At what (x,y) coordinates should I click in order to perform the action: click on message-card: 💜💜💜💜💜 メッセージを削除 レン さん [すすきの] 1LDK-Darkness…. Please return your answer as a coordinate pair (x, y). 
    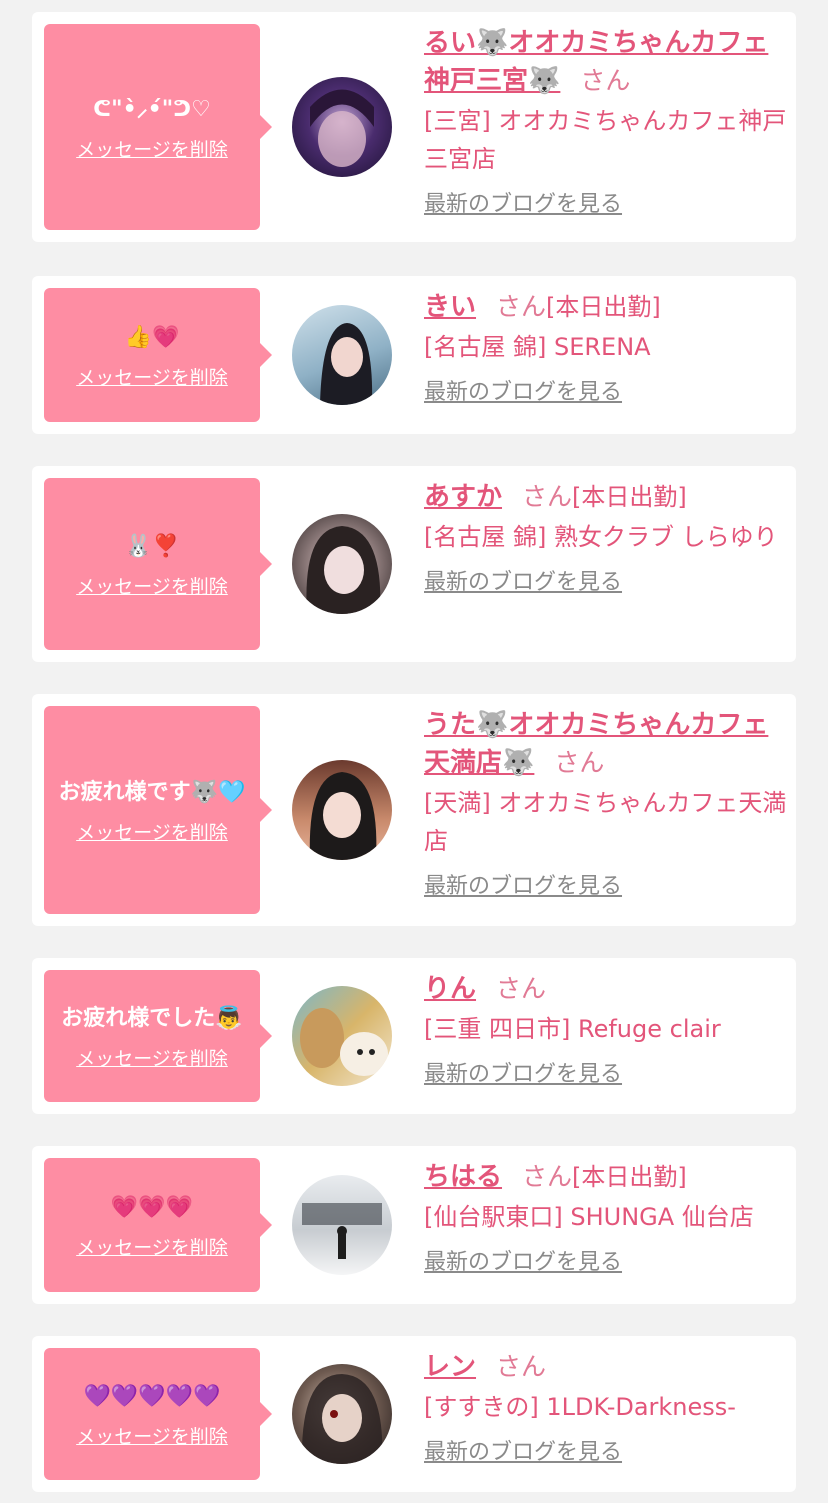
    Looking at the image, I should click on (414, 1414).